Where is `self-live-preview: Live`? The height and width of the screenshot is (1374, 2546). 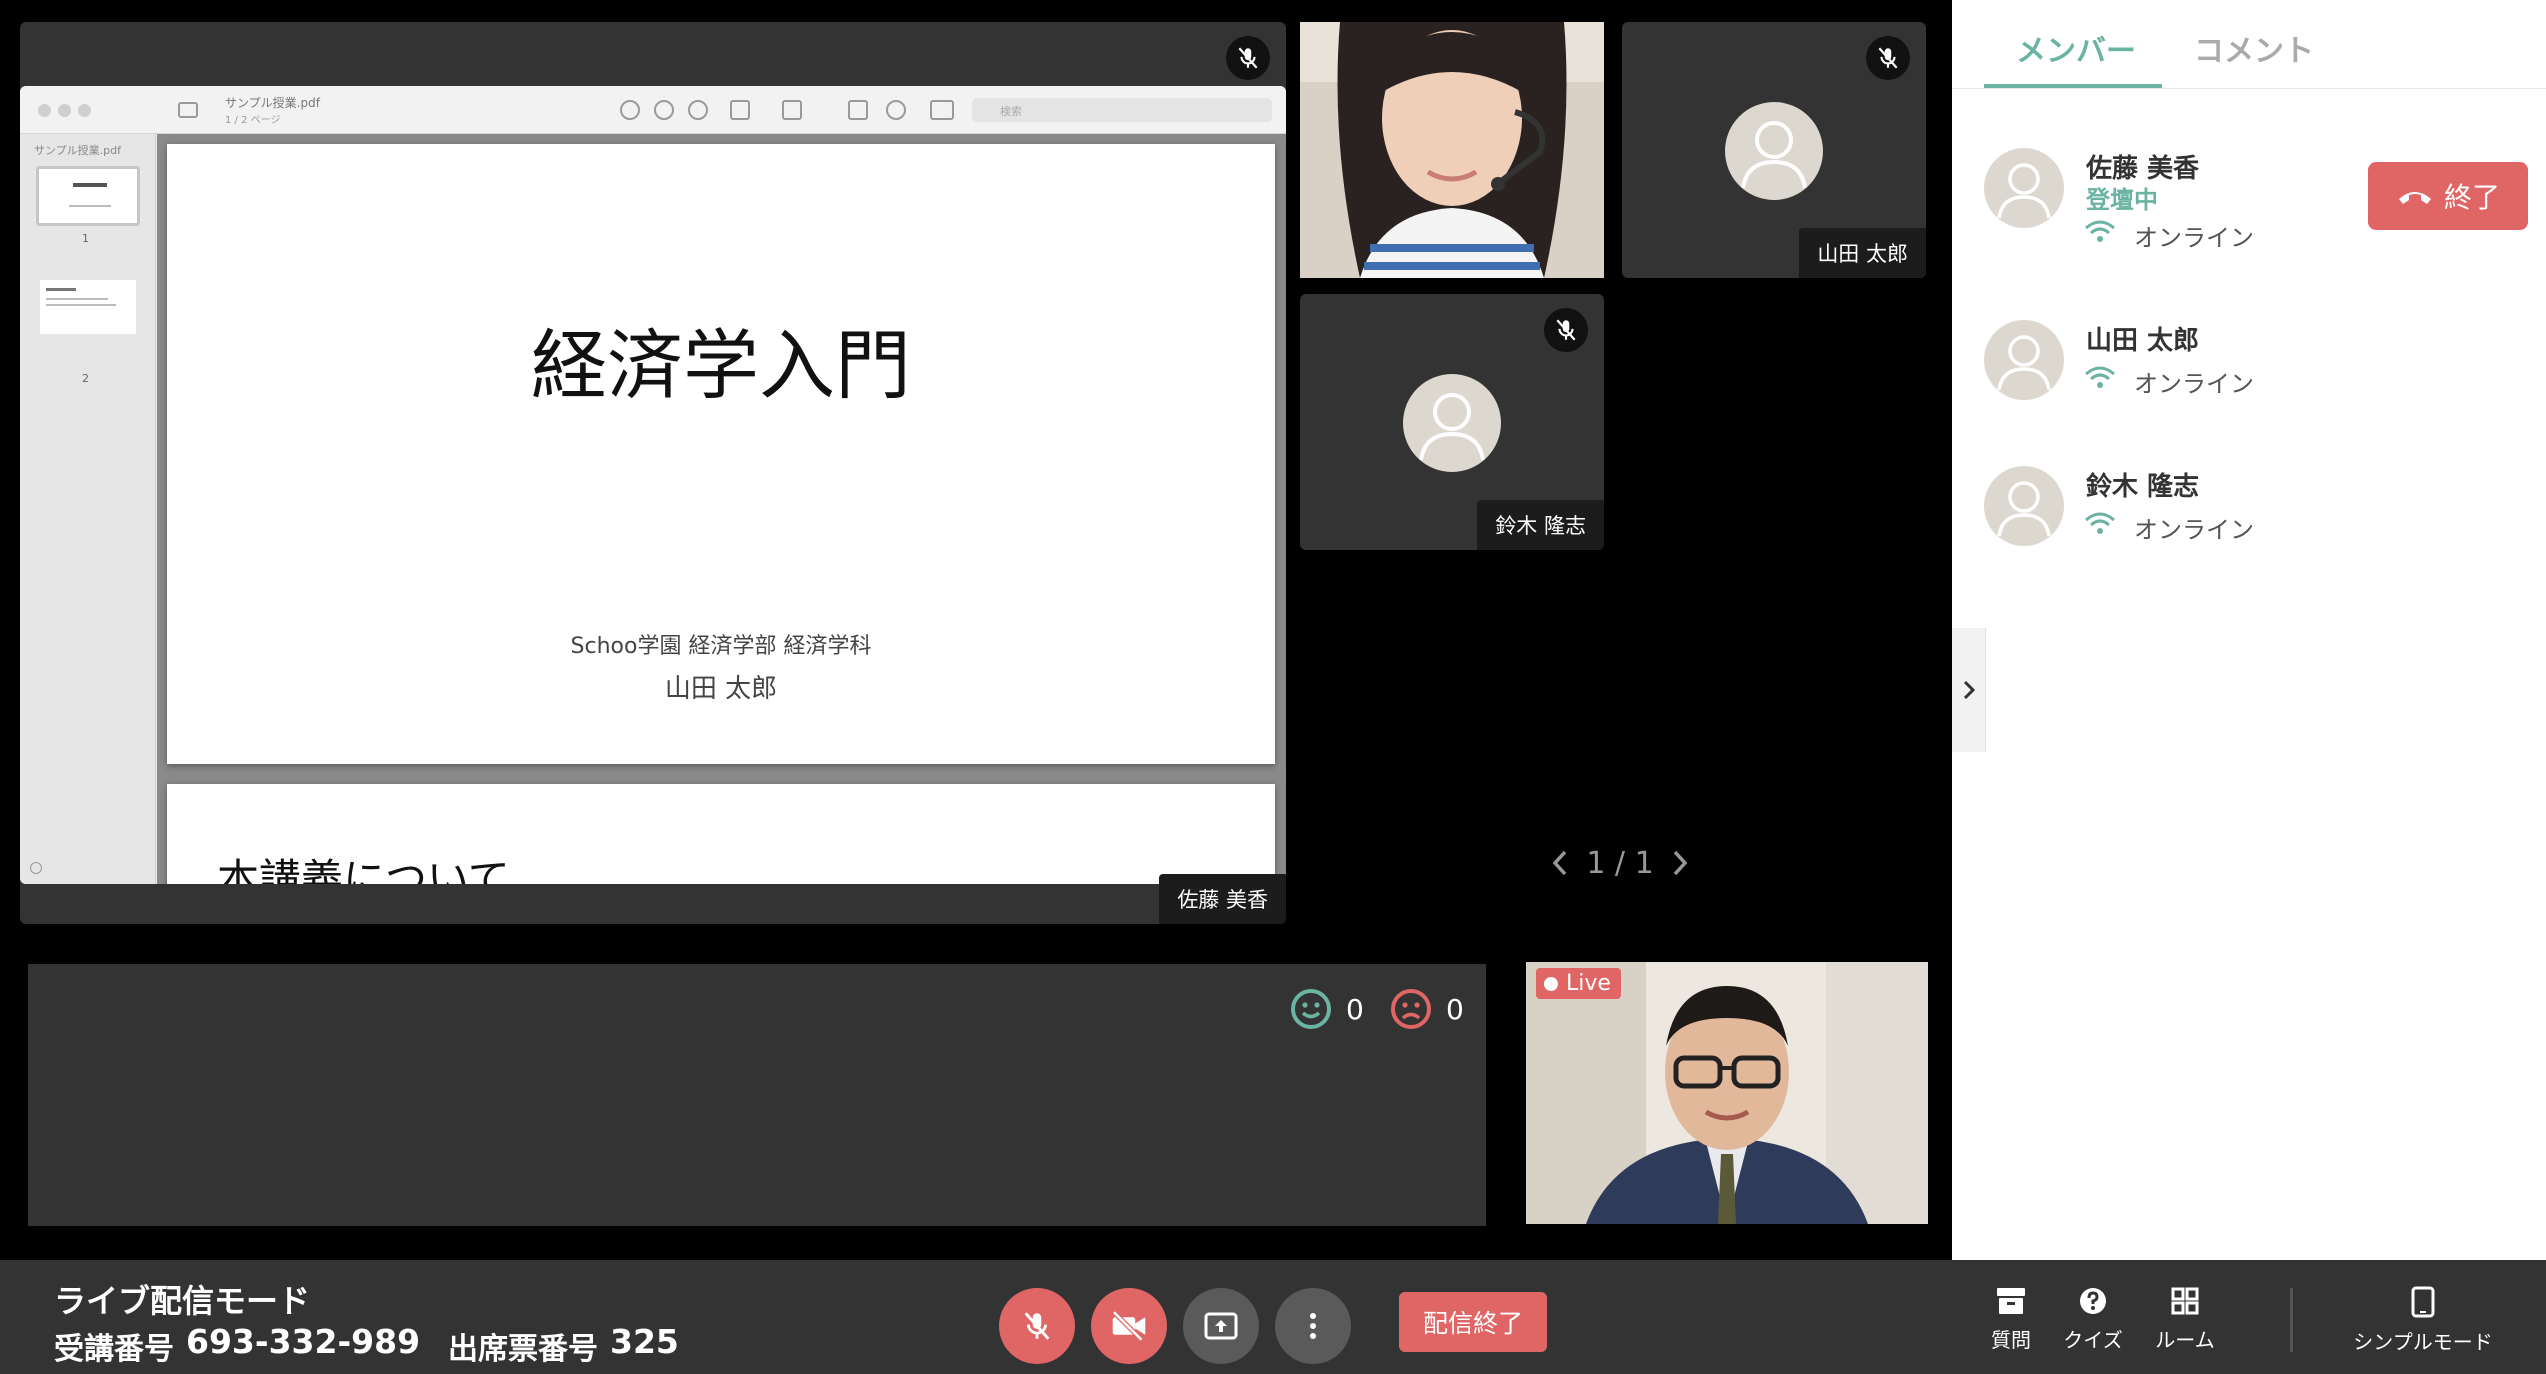 self-live-preview: Live is located at coordinates (1727, 1093).